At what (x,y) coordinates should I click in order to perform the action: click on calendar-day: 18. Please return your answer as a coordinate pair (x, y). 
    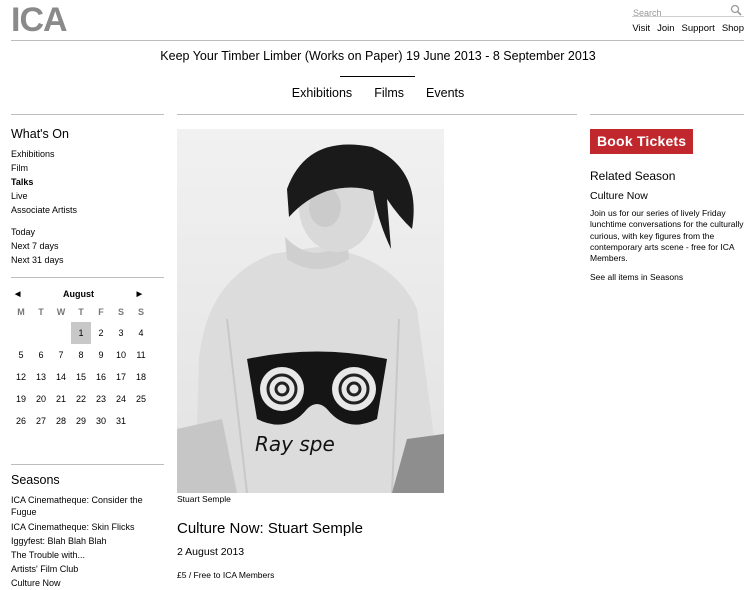
    Looking at the image, I should click on (141, 377).